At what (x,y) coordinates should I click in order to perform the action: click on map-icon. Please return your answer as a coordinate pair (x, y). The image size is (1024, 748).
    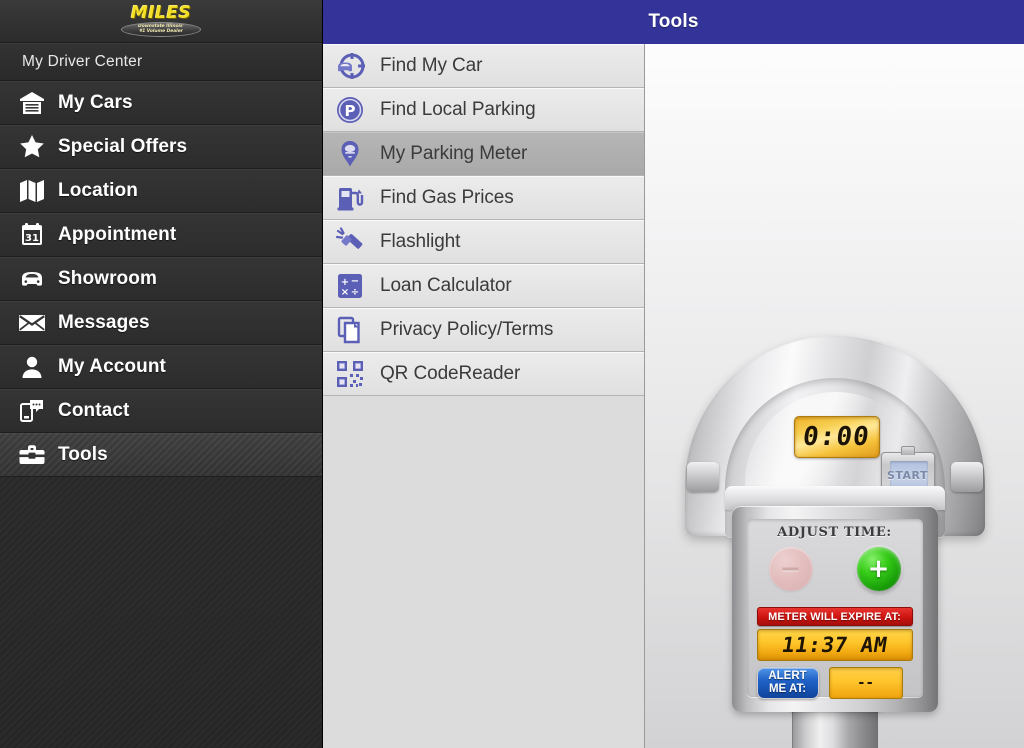
    Looking at the image, I should click on (32, 191).